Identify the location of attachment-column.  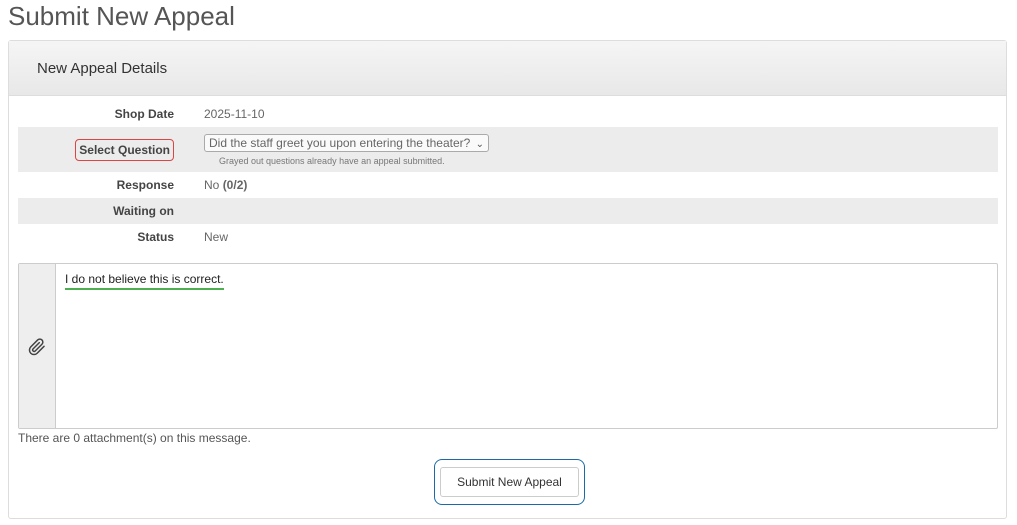
(37, 346).